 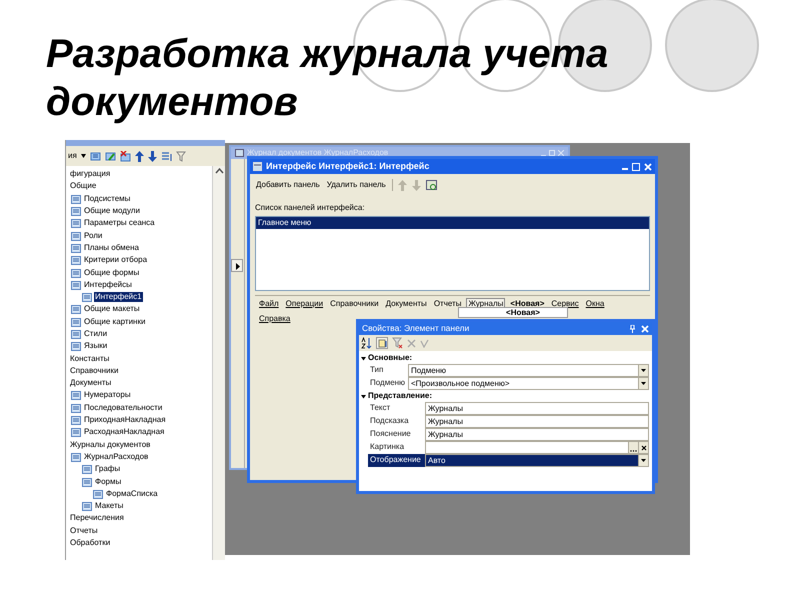 What do you see at coordinates (632, 328) in the screenshot?
I see `pin-icon` at bounding box center [632, 328].